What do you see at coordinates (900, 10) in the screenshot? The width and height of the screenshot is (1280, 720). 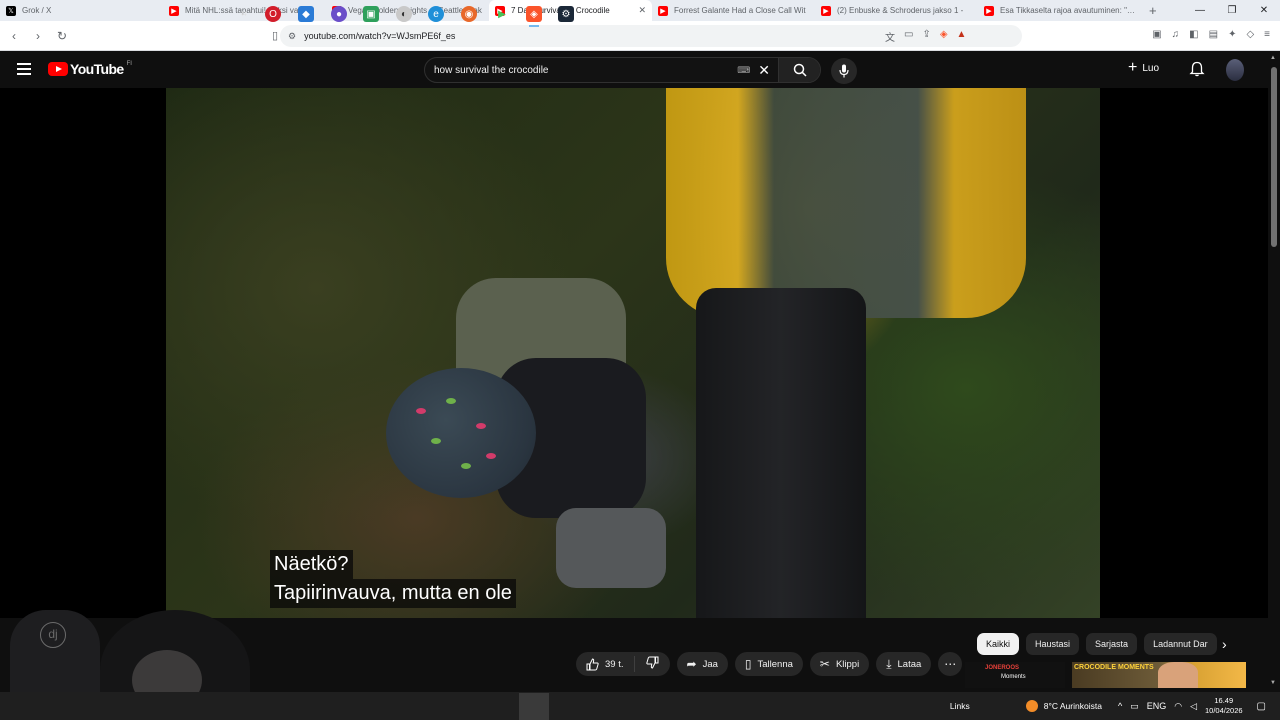 I see `tab-title: (2) Enbuske & Schroderus jakso 1 -` at bounding box center [900, 10].